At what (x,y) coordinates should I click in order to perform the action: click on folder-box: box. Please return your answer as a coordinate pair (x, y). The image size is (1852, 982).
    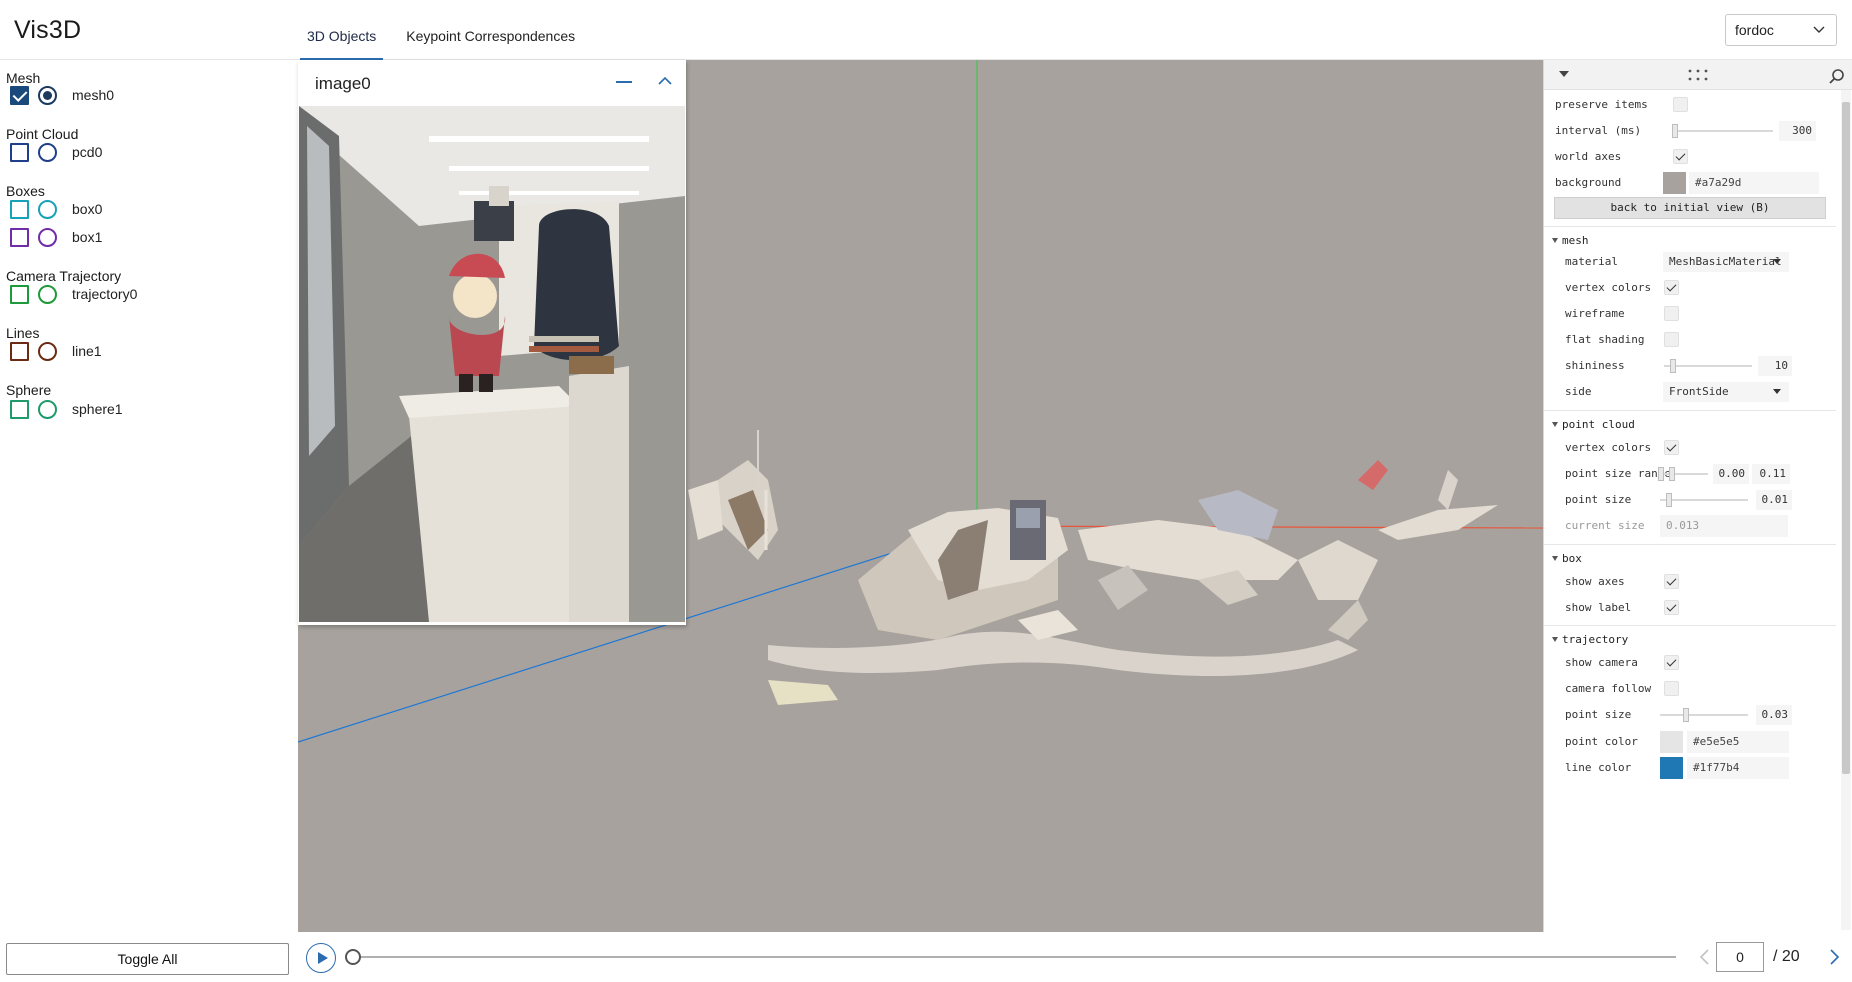
    Looking at the image, I should click on (1690, 555).